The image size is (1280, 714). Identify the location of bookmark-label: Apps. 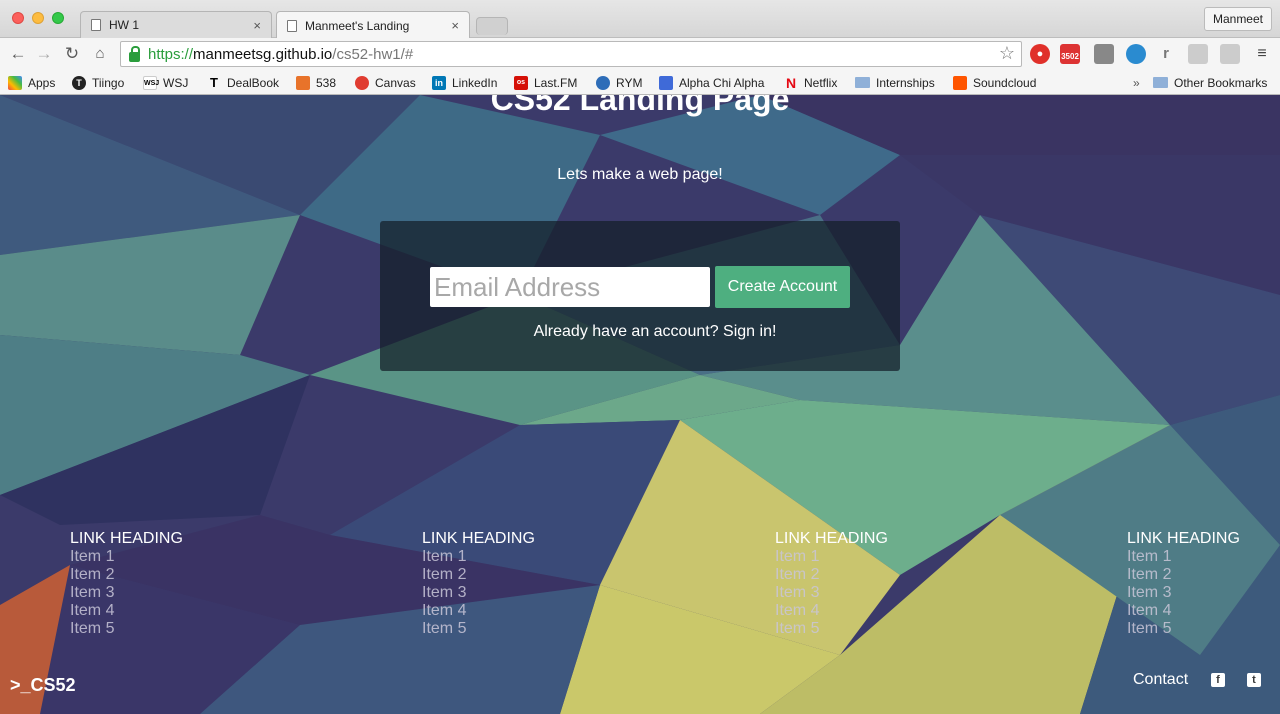
(42, 82).